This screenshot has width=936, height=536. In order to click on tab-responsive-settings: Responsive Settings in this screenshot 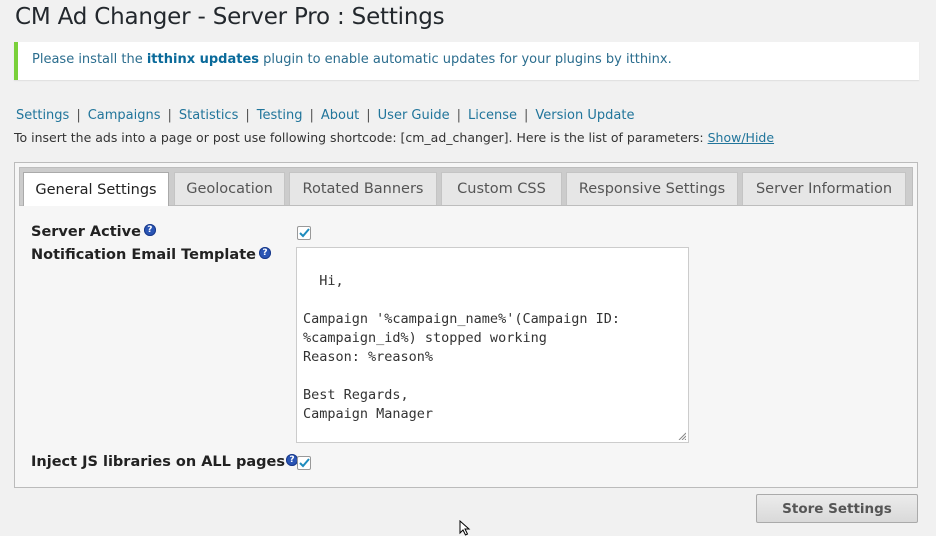, I will do `click(652, 188)`.